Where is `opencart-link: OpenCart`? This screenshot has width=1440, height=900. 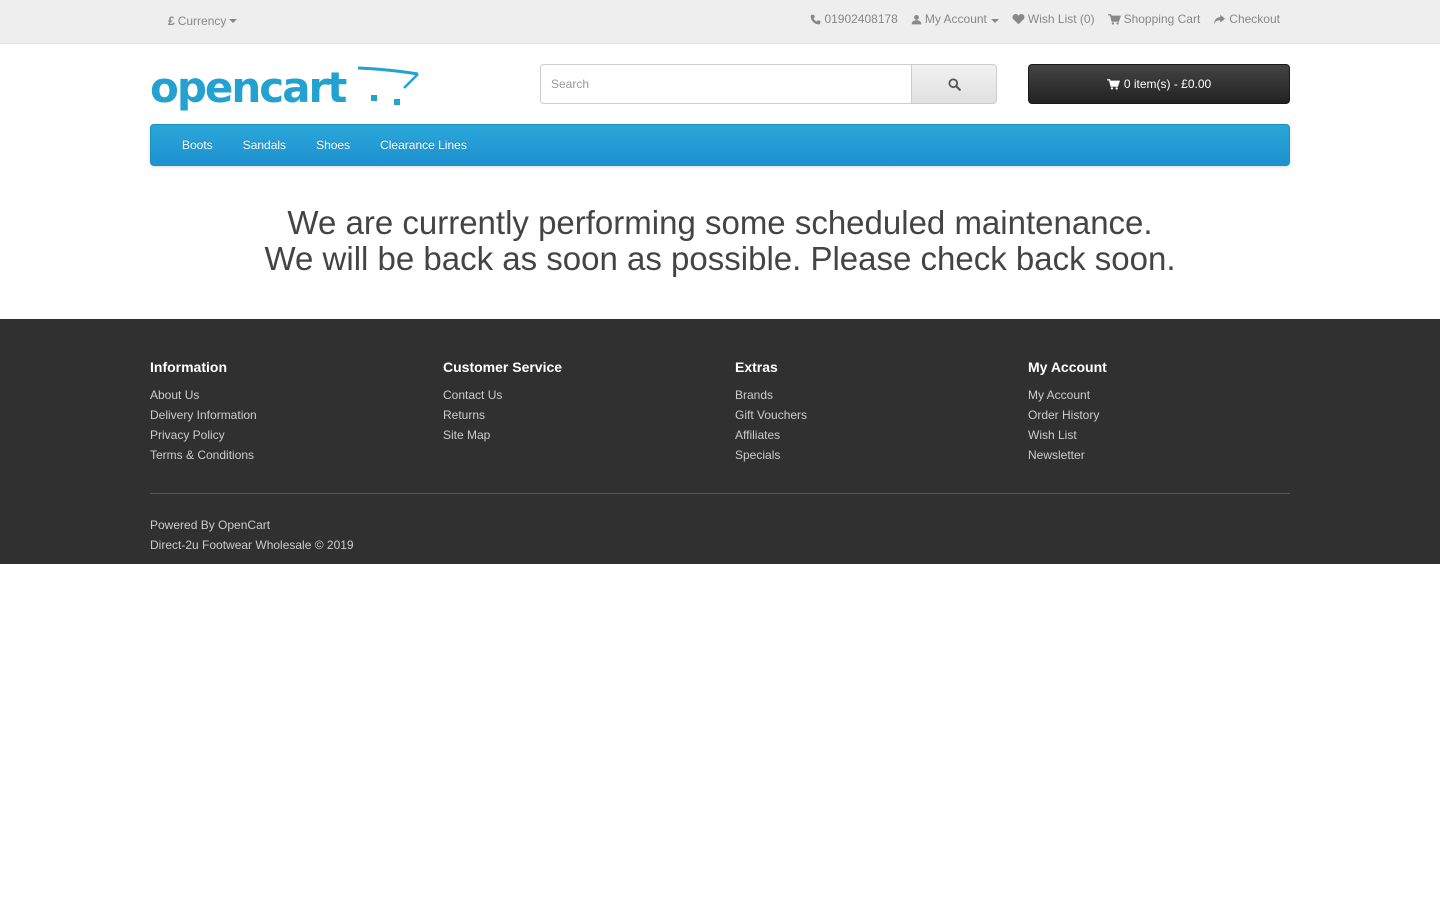
opencart-link: OpenCart is located at coordinates (244, 525).